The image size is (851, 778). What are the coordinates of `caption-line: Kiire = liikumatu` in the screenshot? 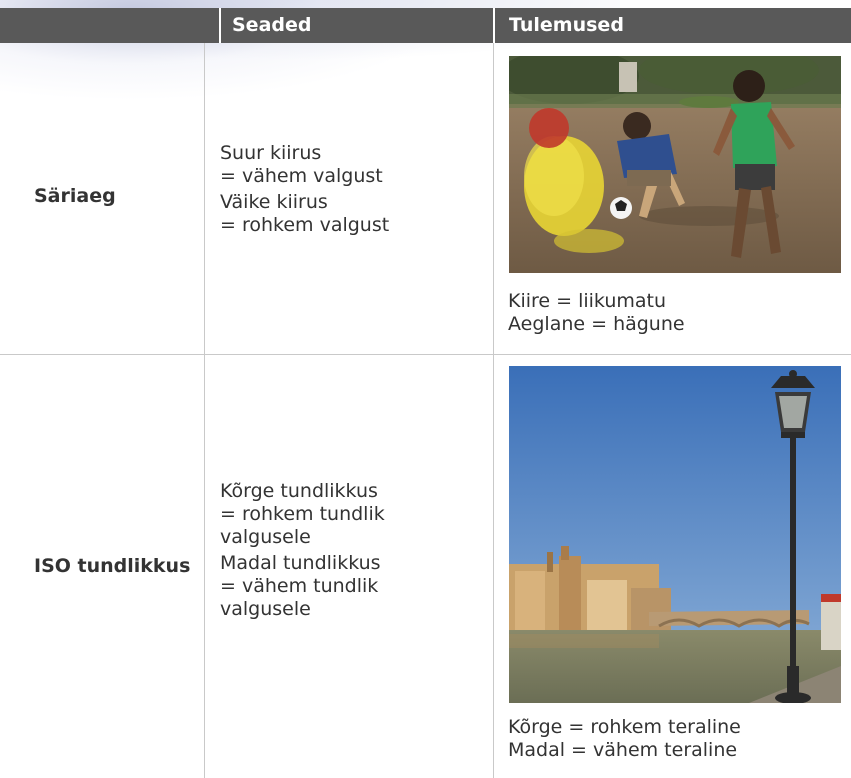 It's located at (587, 301).